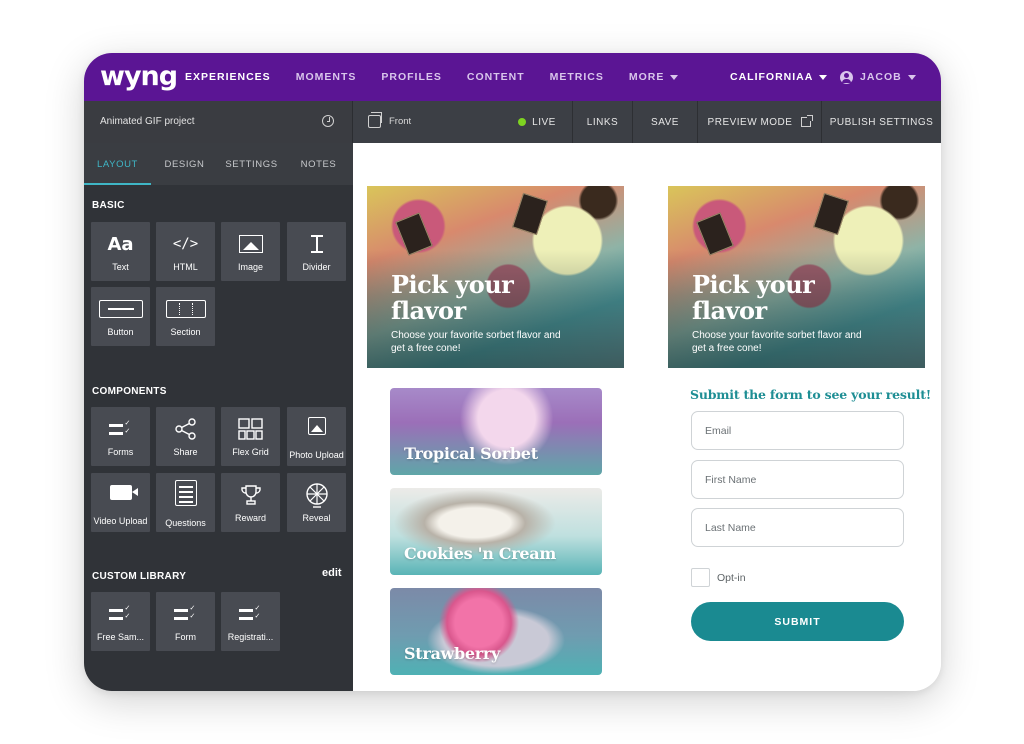 The height and width of the screenshot is (744, 1024). I want to click on section-block-tile: Section, so click(185, 316).